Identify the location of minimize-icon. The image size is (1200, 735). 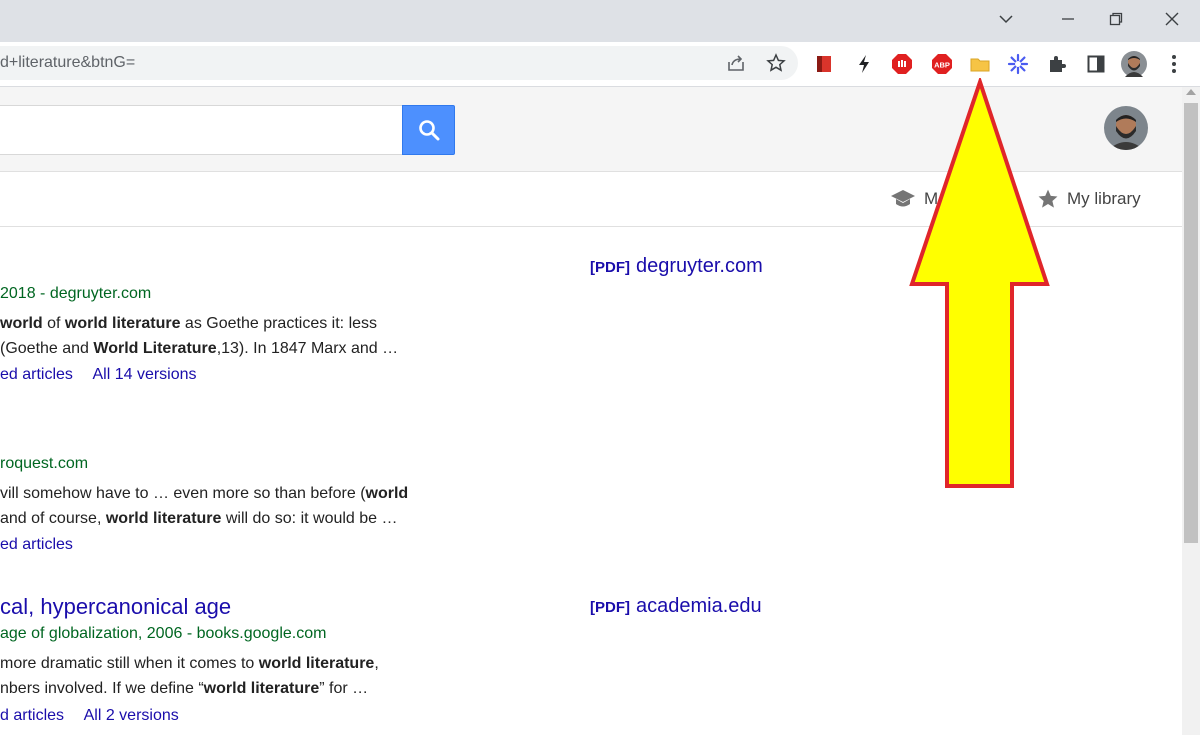
(1068, 19).